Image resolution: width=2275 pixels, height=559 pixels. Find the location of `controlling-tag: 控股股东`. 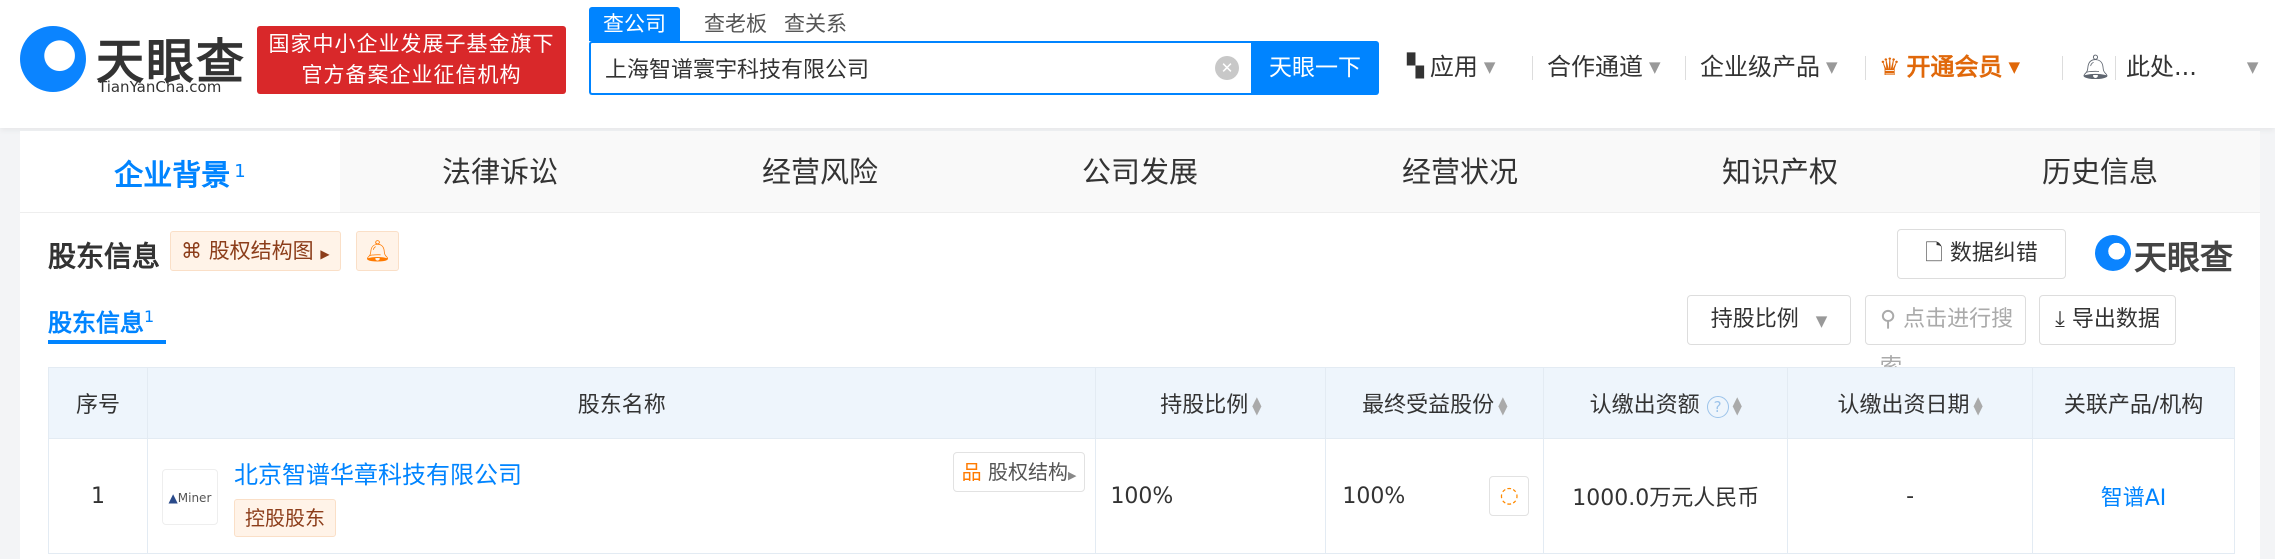

controlling-tag: 控股股东 is located at coordinates (284, 518).